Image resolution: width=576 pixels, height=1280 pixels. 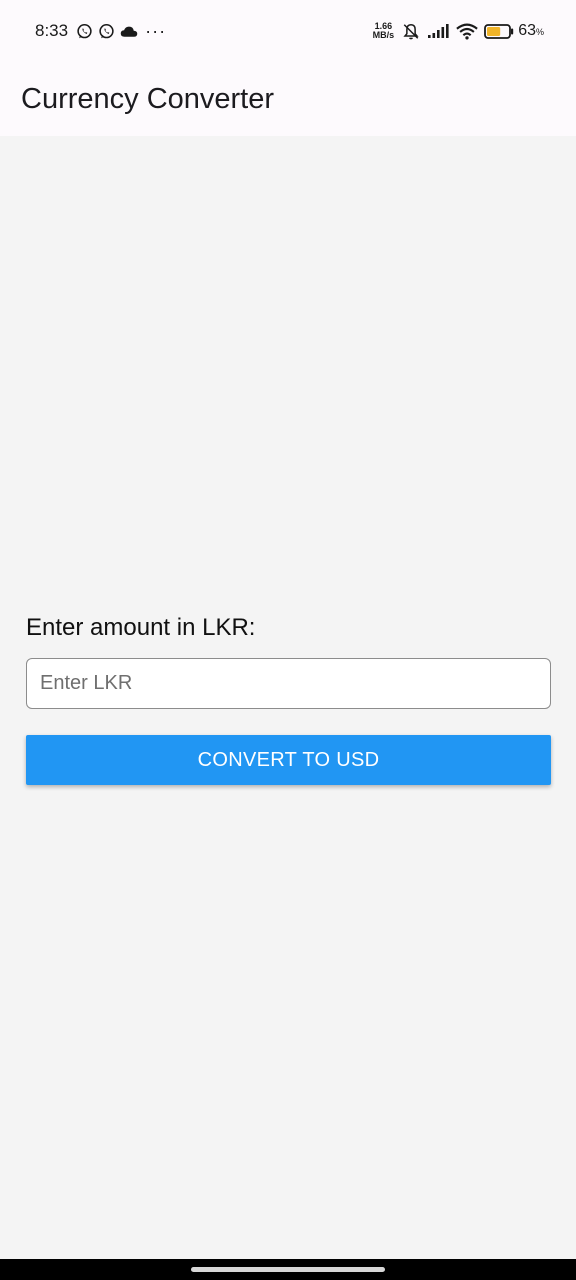 What do you see at coordinates (141, 627) in the screenshot?
I see `amount-label: Enter amount in LKR:` at bounding box center [141, 627].